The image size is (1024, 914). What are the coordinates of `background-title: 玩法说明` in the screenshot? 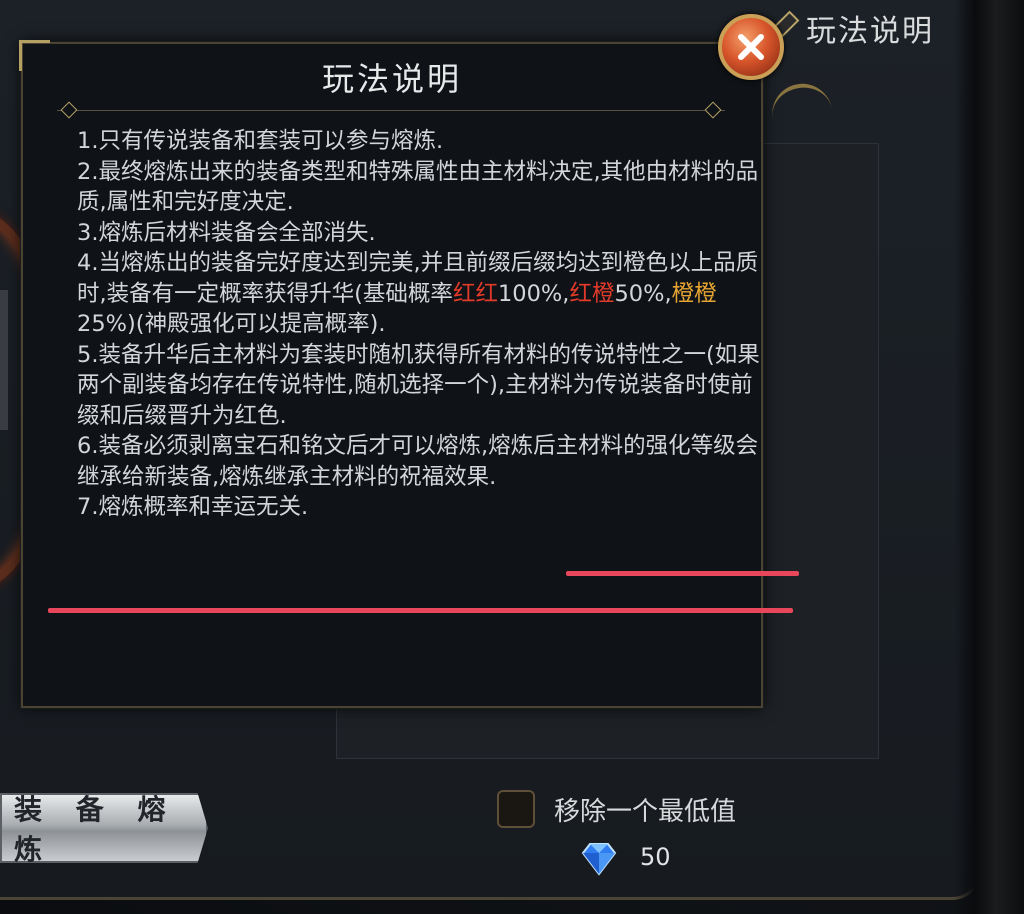 It's located at (870, 31).